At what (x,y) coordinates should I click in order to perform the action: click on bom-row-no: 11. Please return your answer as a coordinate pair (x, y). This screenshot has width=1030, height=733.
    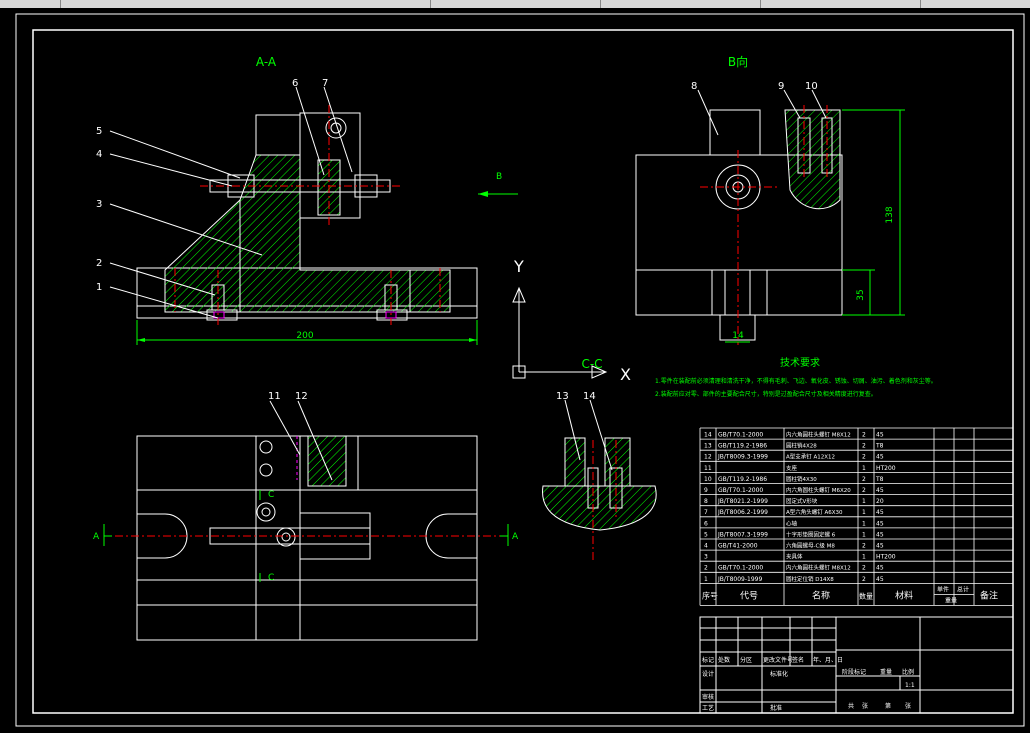
    Looking at the image, I should click on (708, 468).